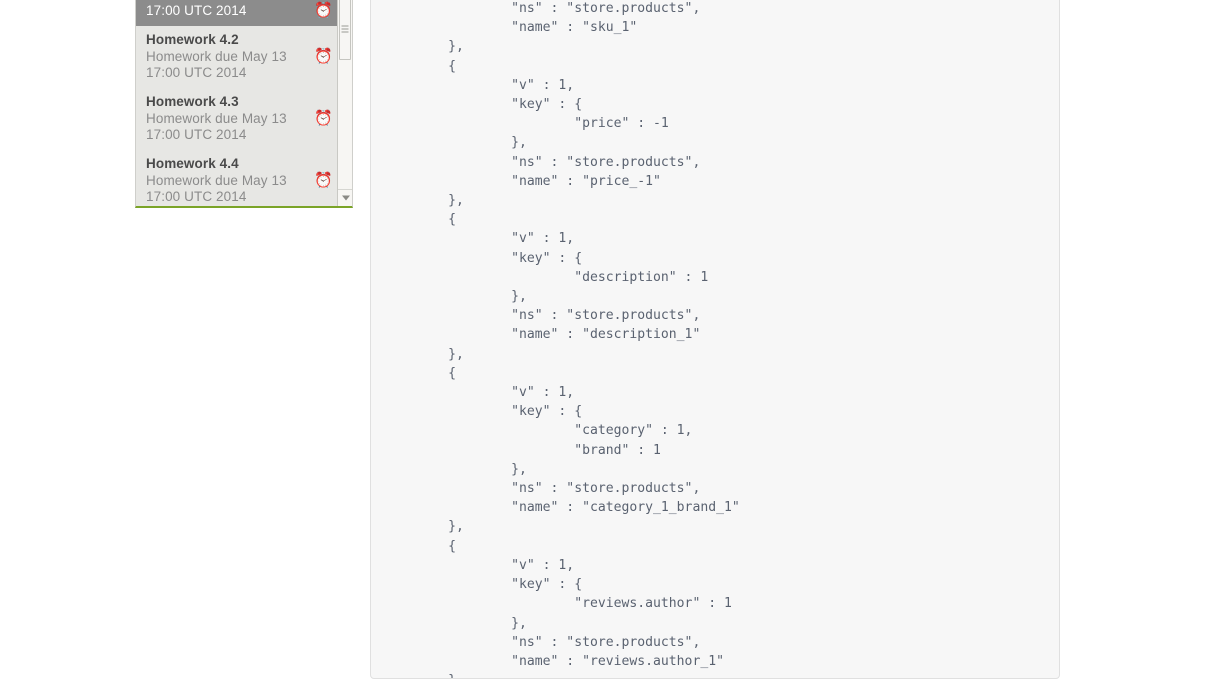  Describe the element at coordinates (196, 10) in the screenshot. I see `assignment-due: 17:00 UTC 2014` at that location.